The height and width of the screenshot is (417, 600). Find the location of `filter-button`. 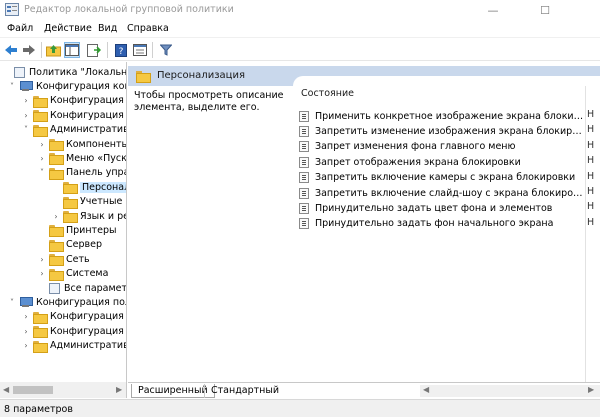

filter-button is located at coordinates (166, 50).